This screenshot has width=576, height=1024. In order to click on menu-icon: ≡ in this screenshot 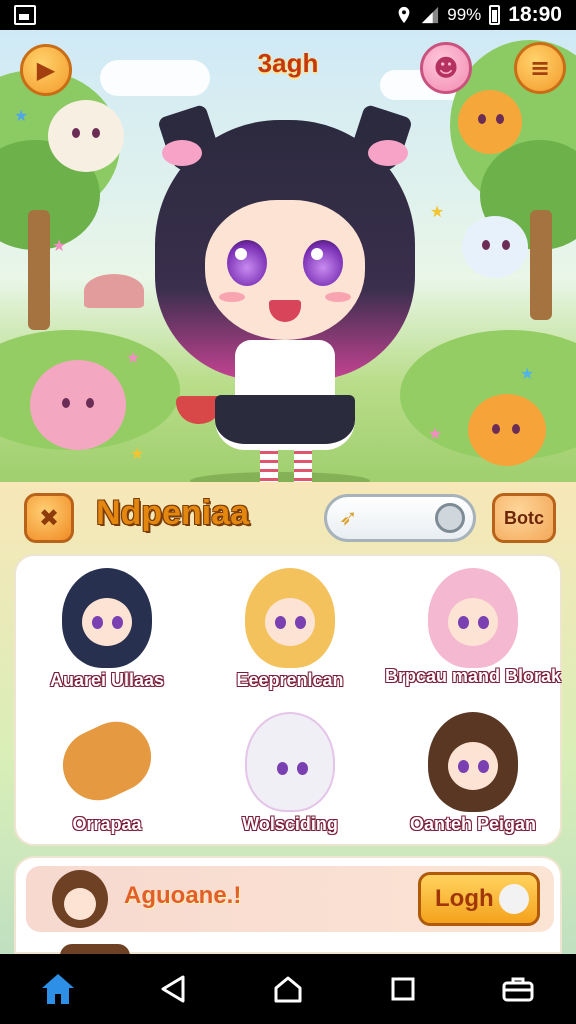, I will do `click(540, 68)`.